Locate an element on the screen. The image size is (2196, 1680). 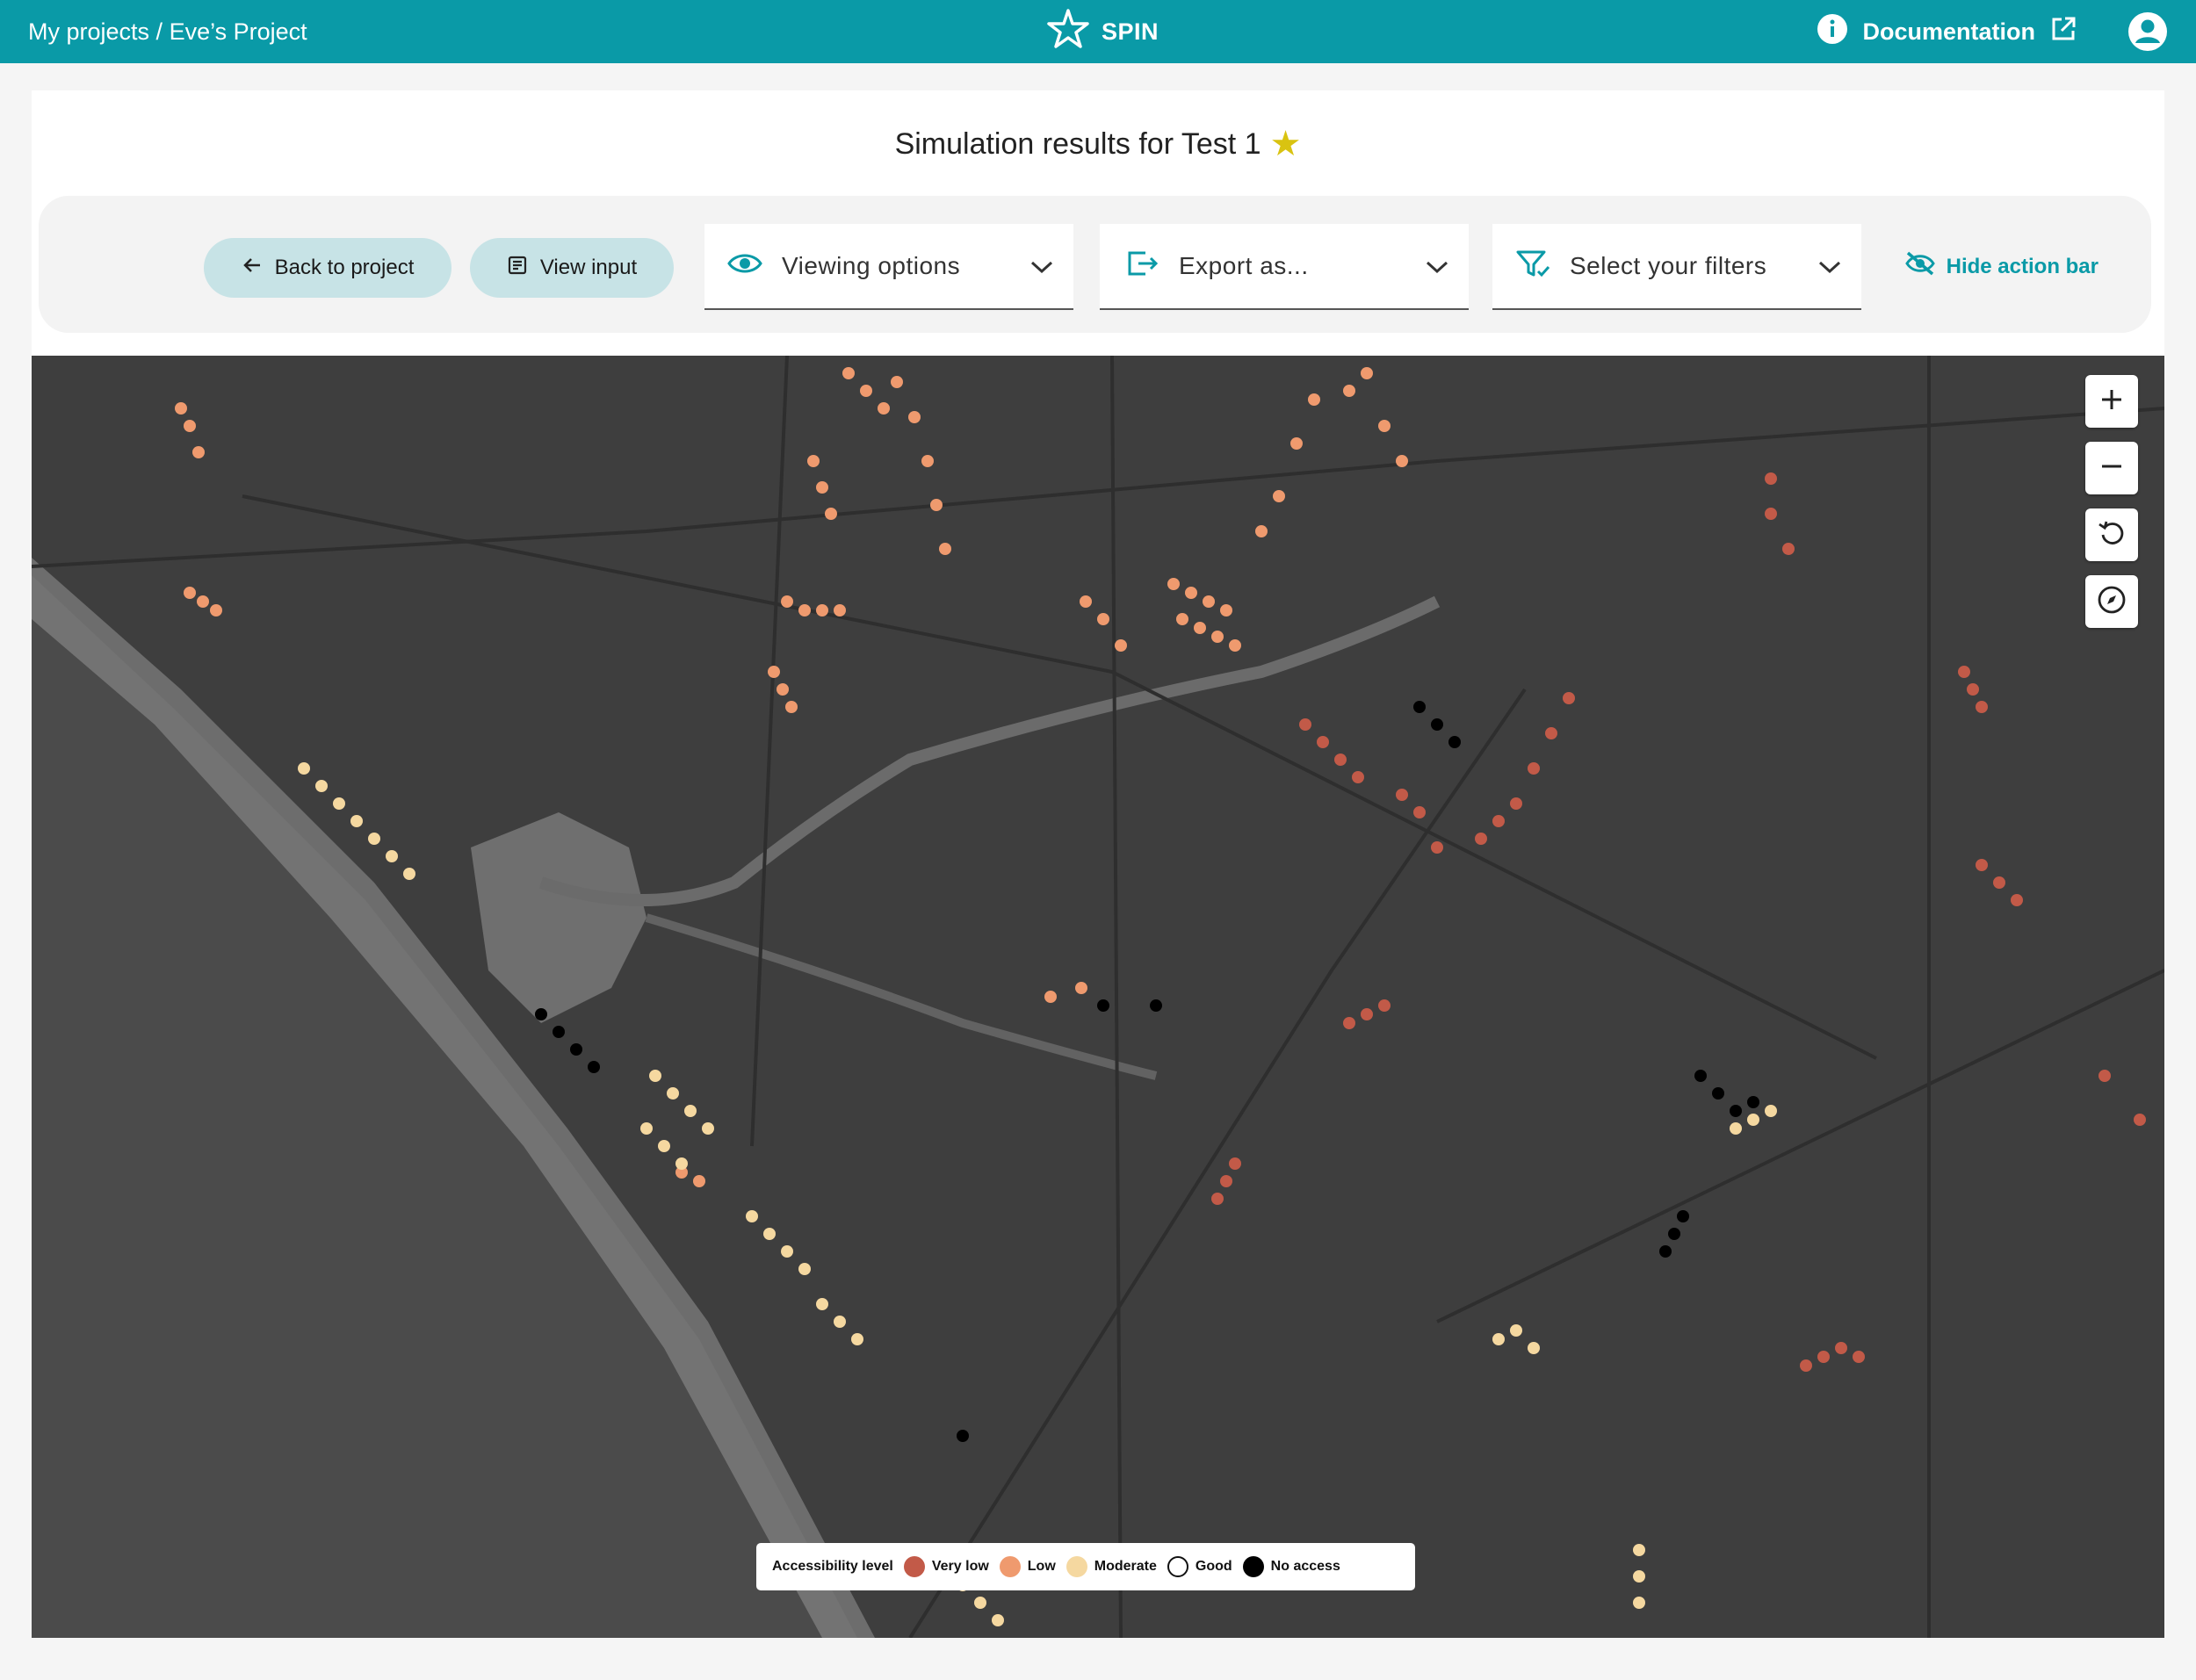
hide-action-bar-button: Hide action bar is located at coordinates (2001, 266).